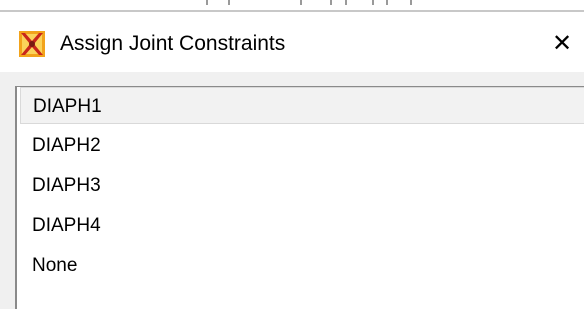 The image size is (584, 309). Describe the element at coordinates (292, 6) in the screenshot. I see `background-window-edge` at that location.